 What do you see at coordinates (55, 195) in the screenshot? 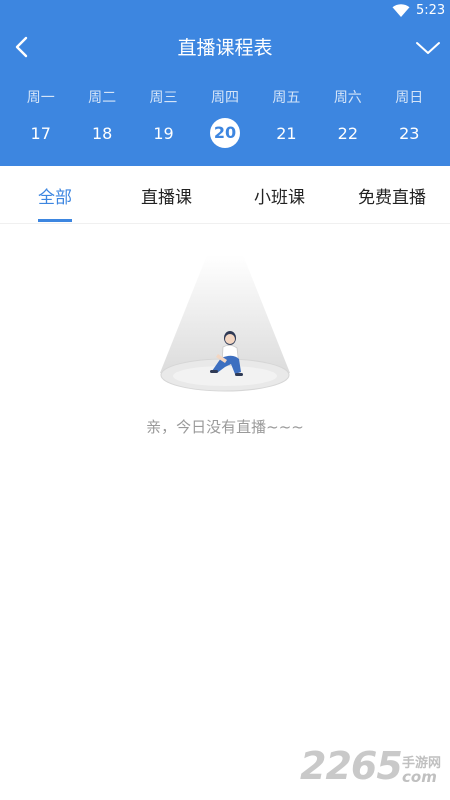
I see `tab-all: 全部` at bounding box center [55, 195].